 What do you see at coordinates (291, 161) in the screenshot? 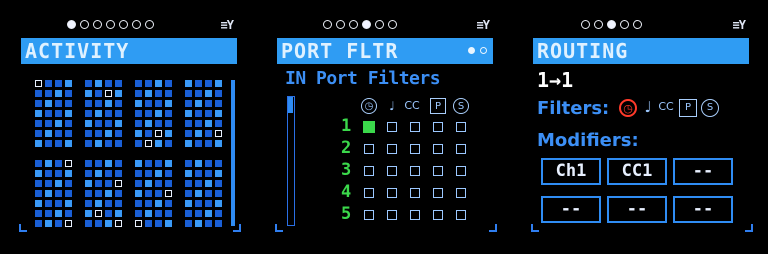
I see `scrollbar` at bounding box center [291, 161].